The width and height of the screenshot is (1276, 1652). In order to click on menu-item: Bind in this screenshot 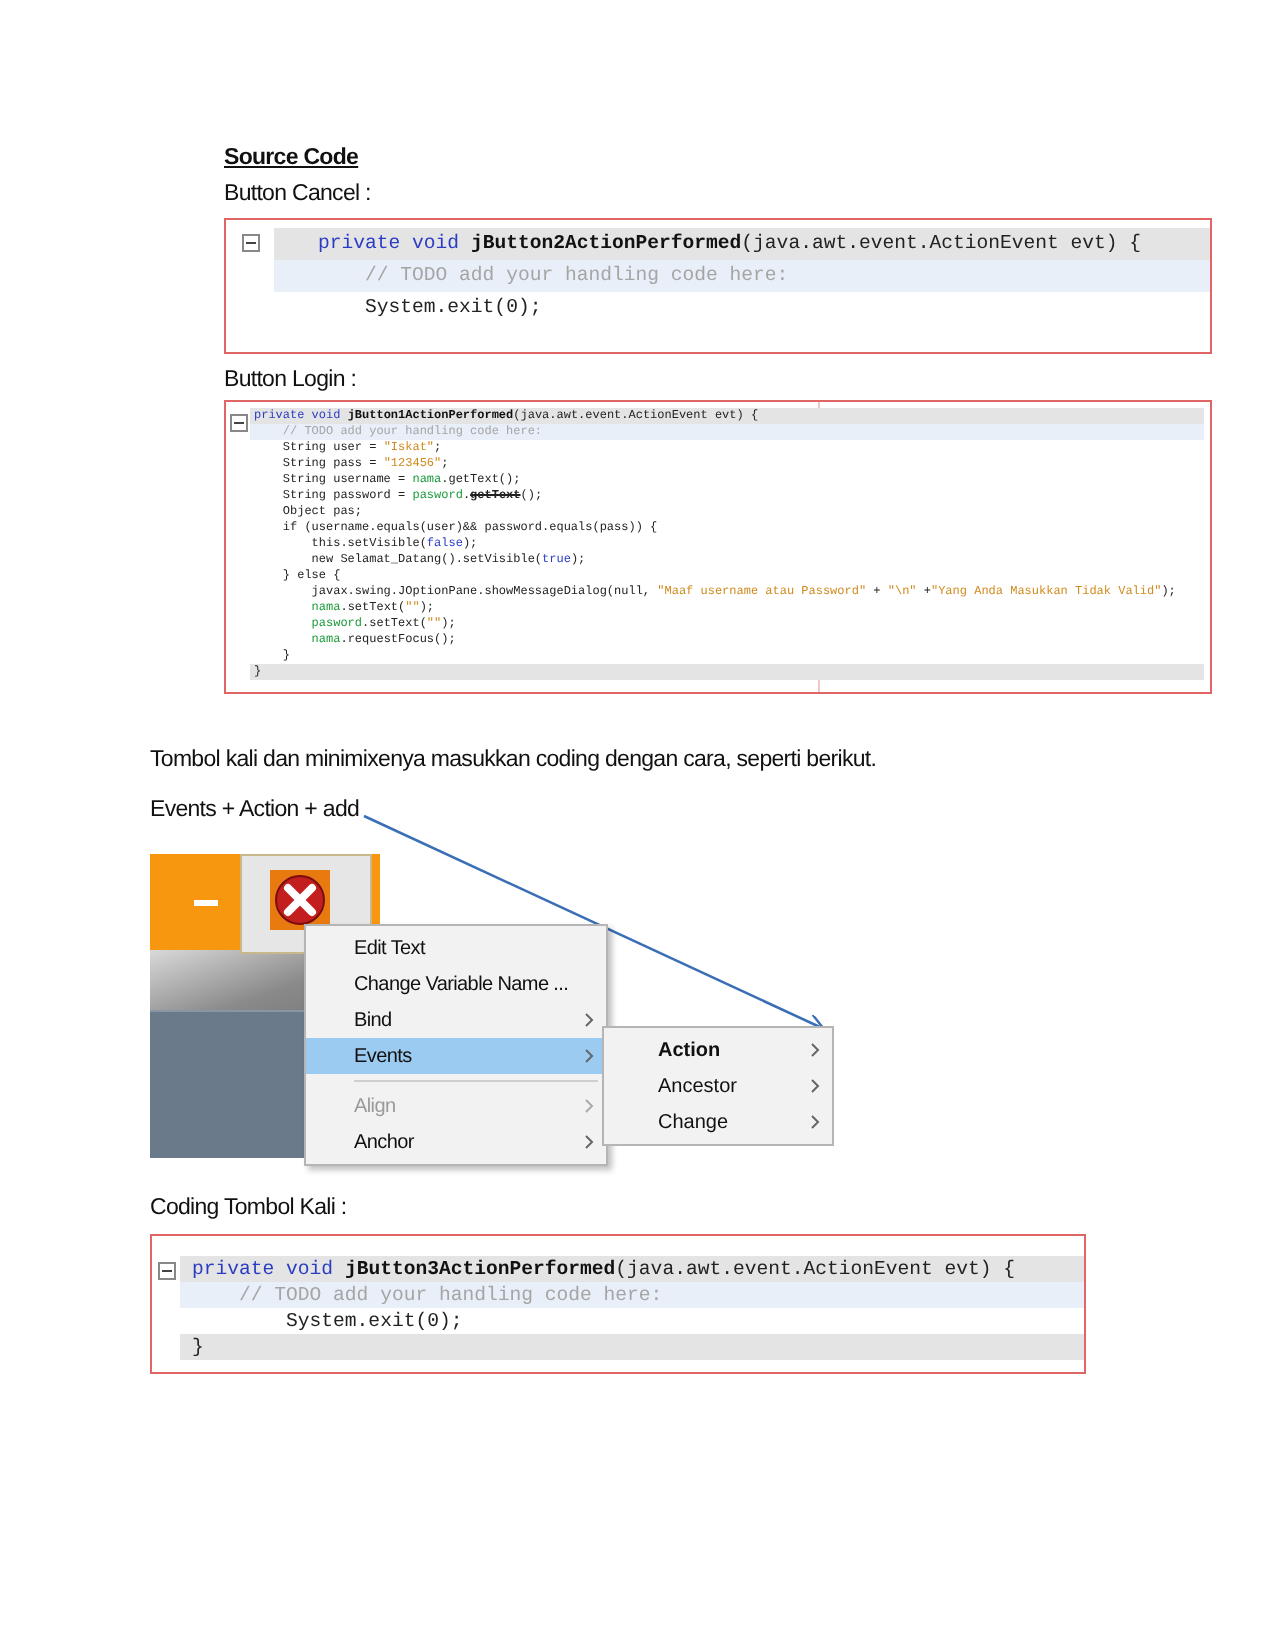, I will do `click(456, 1020)`.